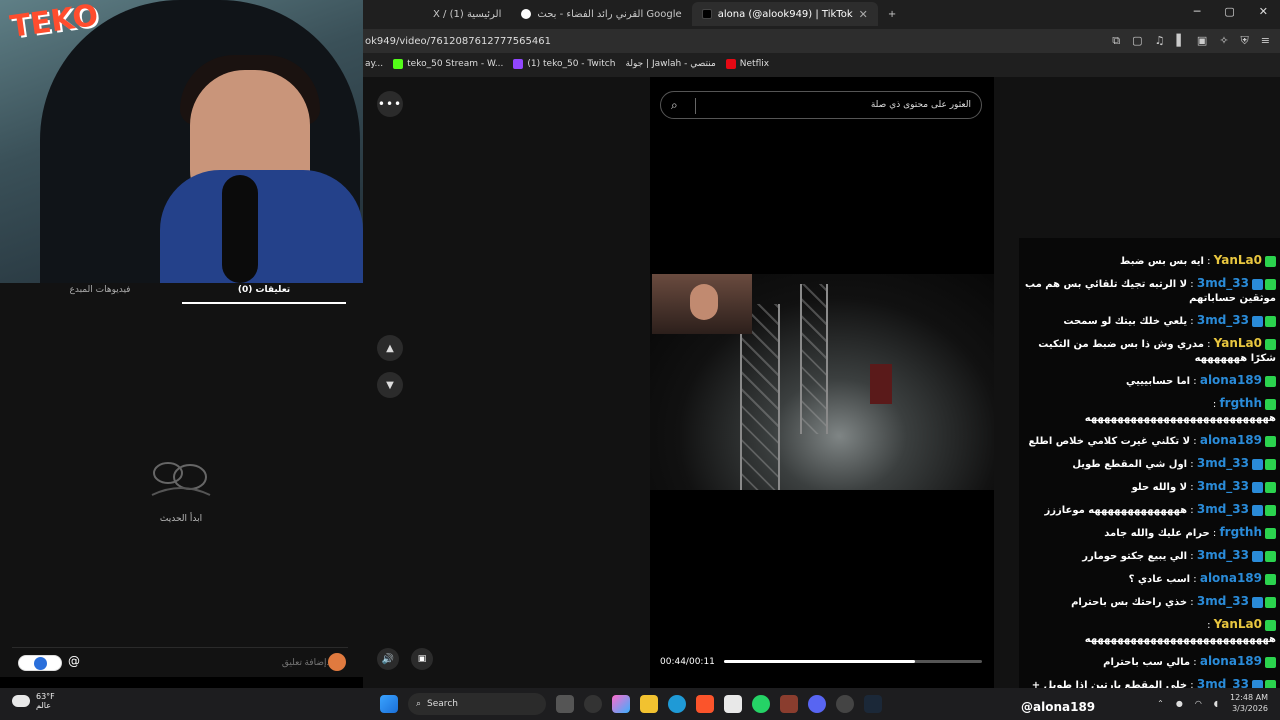 The image size is (1280, 720). I want to click on chat-message: alona189 : لا تكلني غيرت كلامي خلاص اطلع, so click(1149, 441).